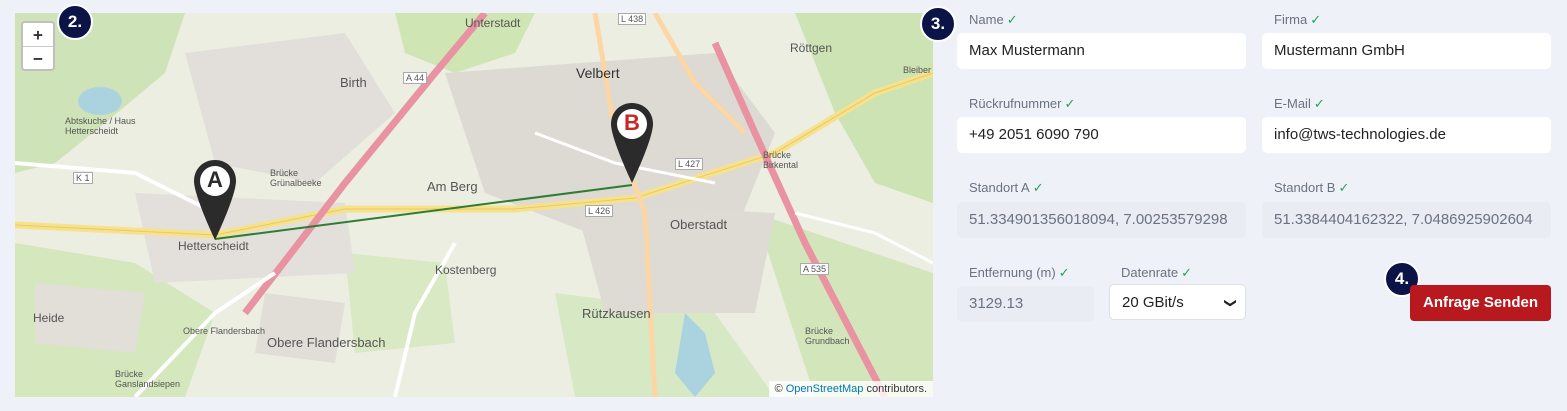  I want to click on company-label-text: Firma, so click(1291, 19).